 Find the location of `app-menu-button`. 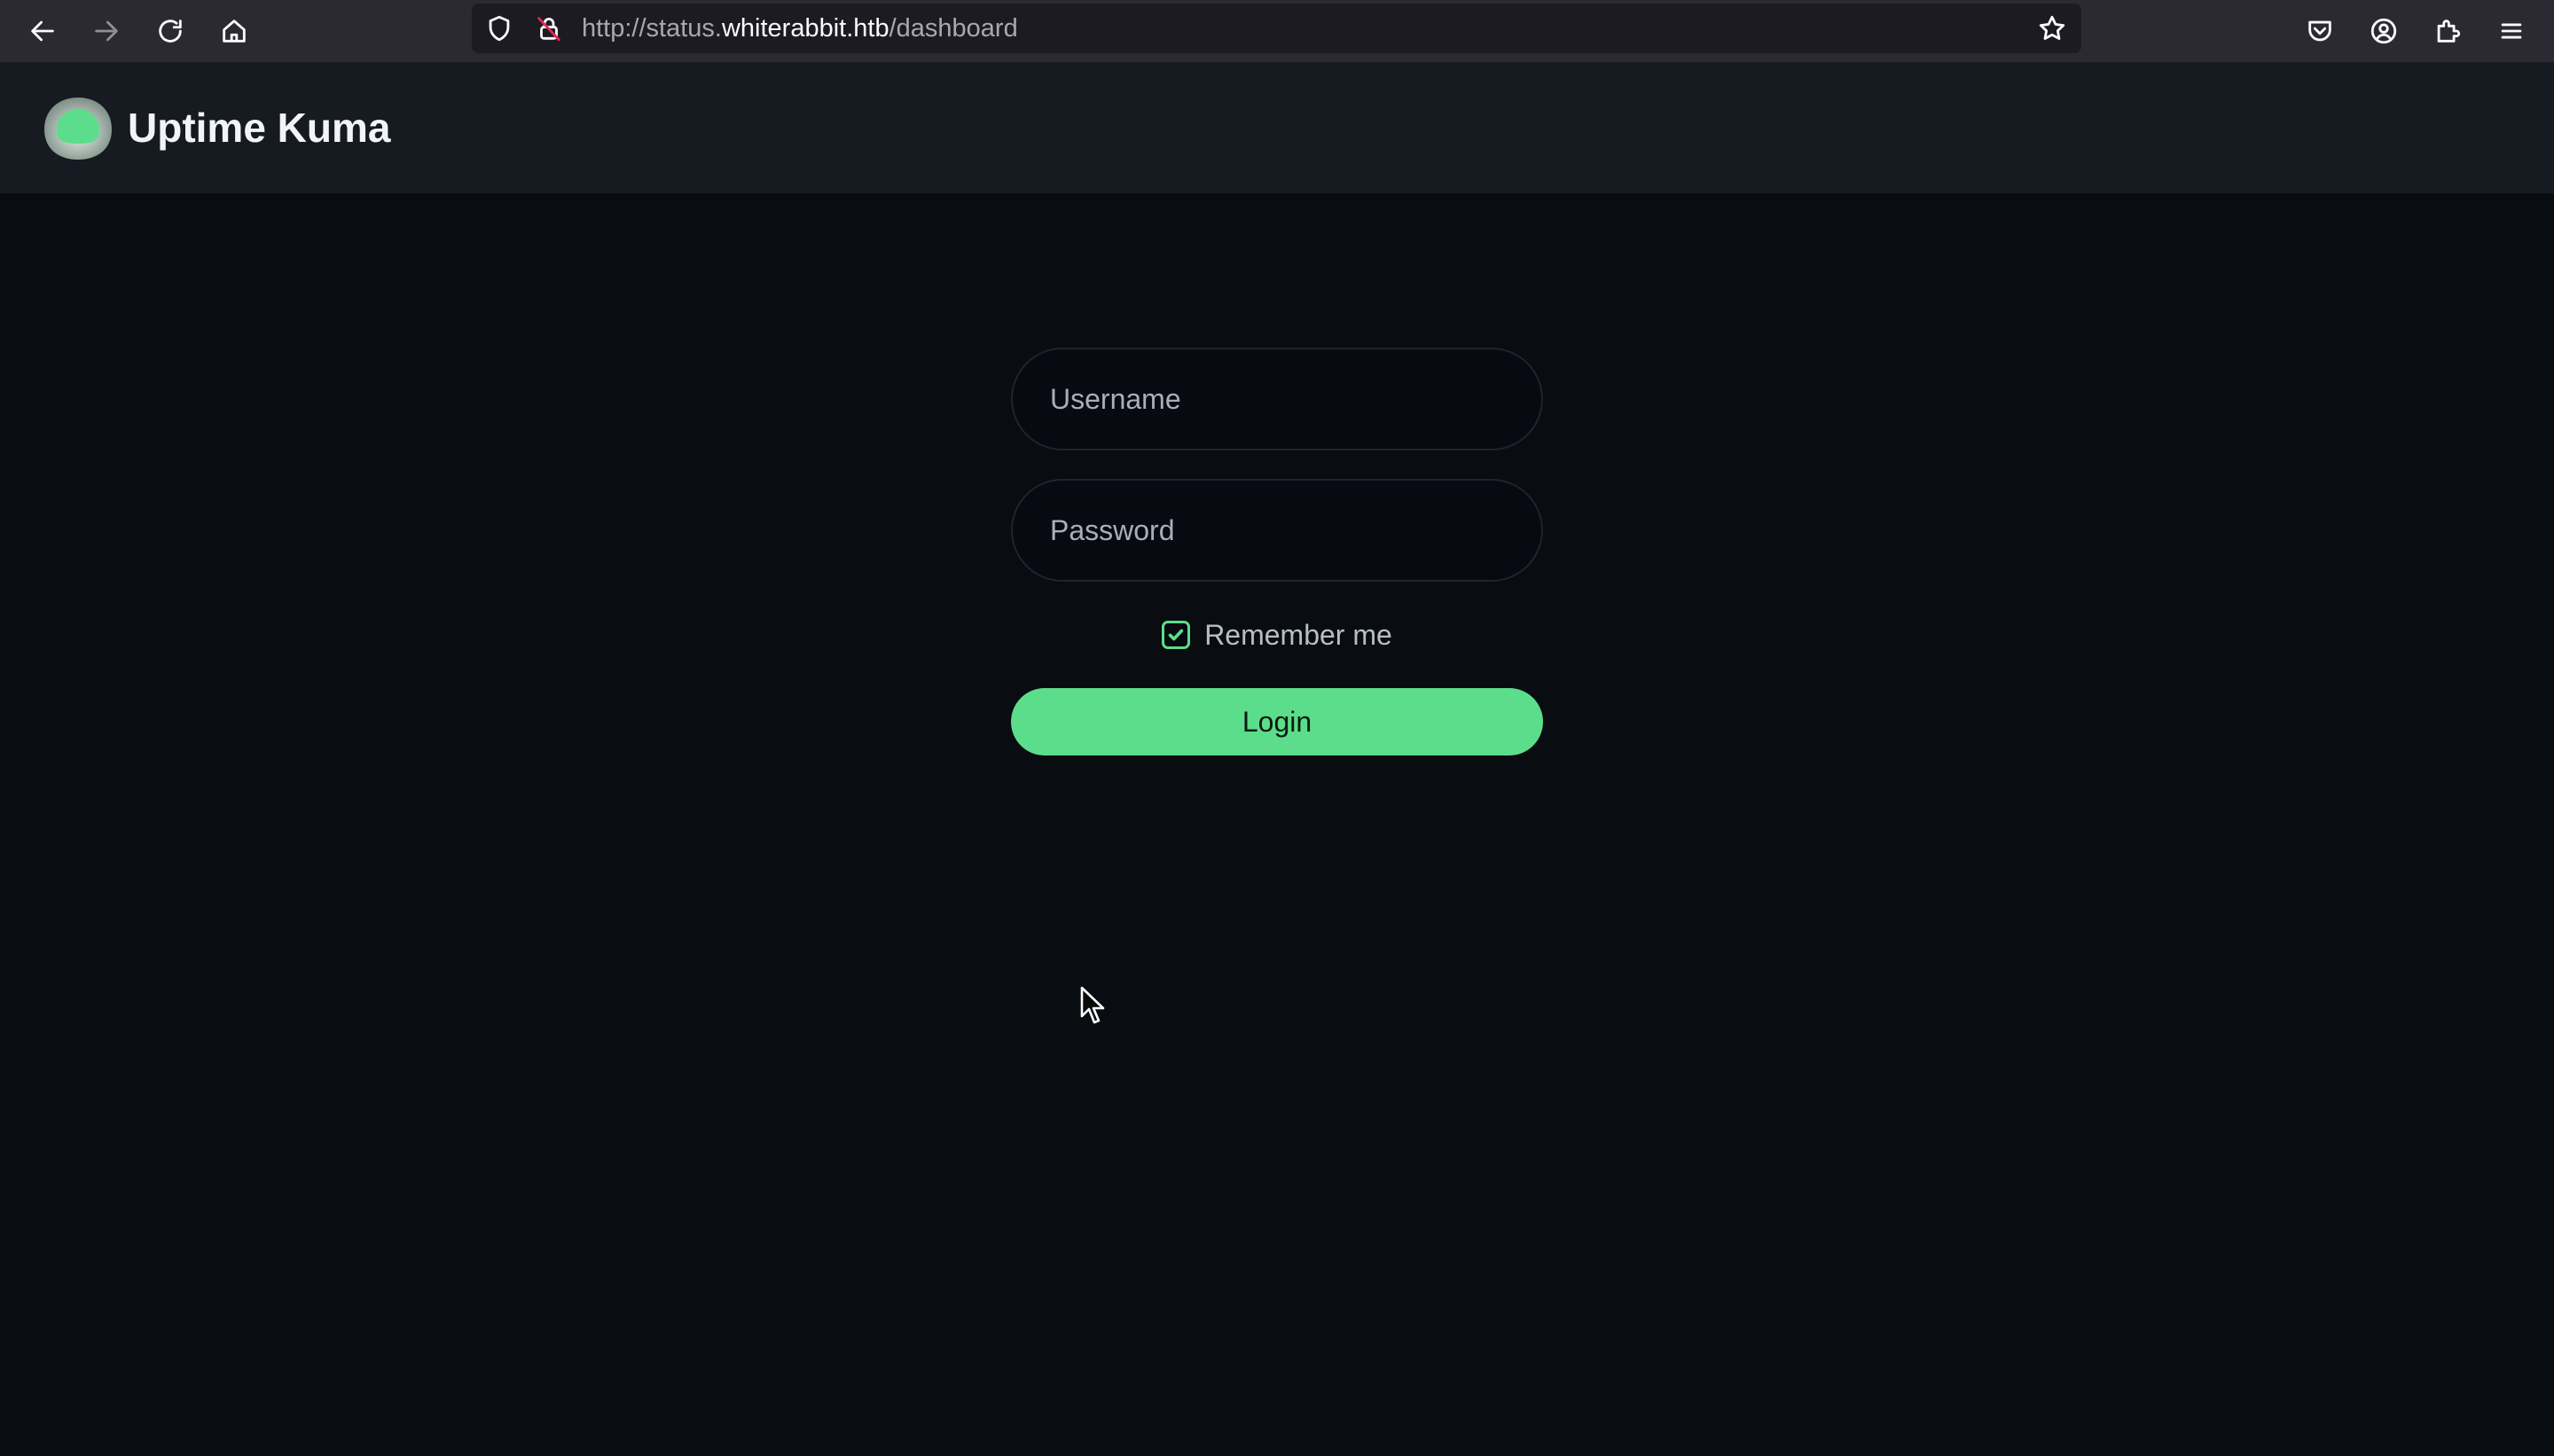

app-menu-button is located at coordinates (2511, 31).